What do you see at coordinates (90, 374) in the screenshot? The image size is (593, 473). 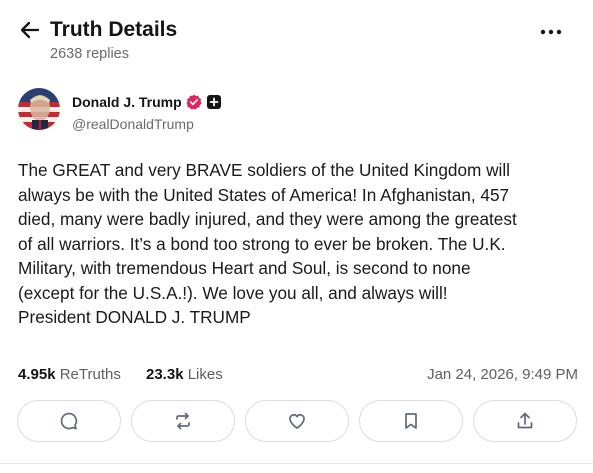 I see `retruths-label: ReTruths` at bounding box center [90, 374].